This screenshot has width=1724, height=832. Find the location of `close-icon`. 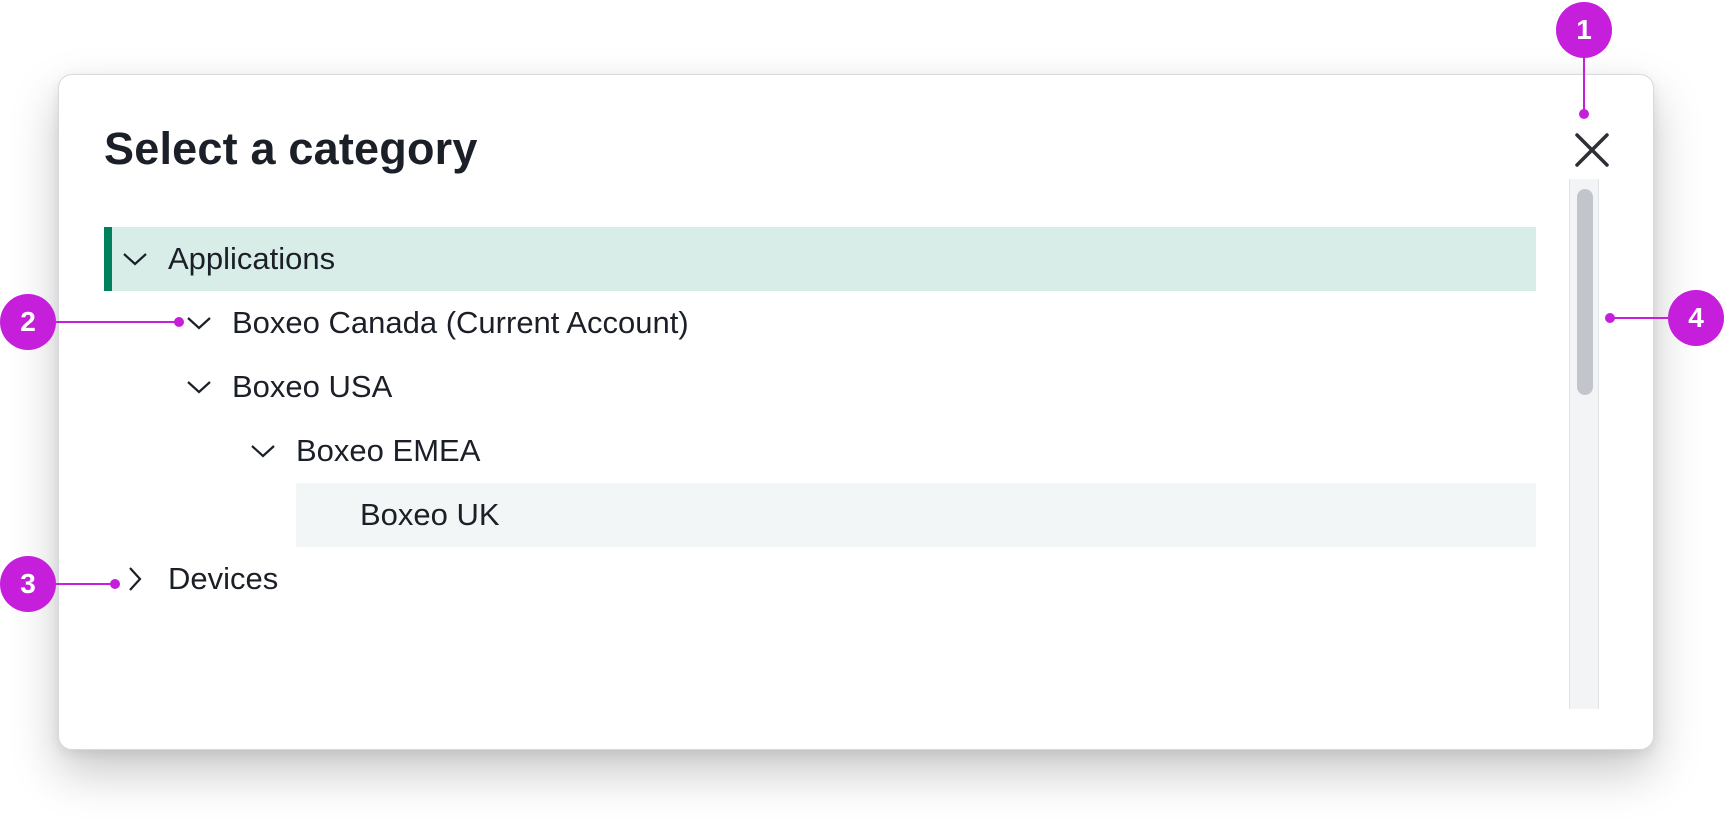

close-icon is located at coordinates (1592, 150).